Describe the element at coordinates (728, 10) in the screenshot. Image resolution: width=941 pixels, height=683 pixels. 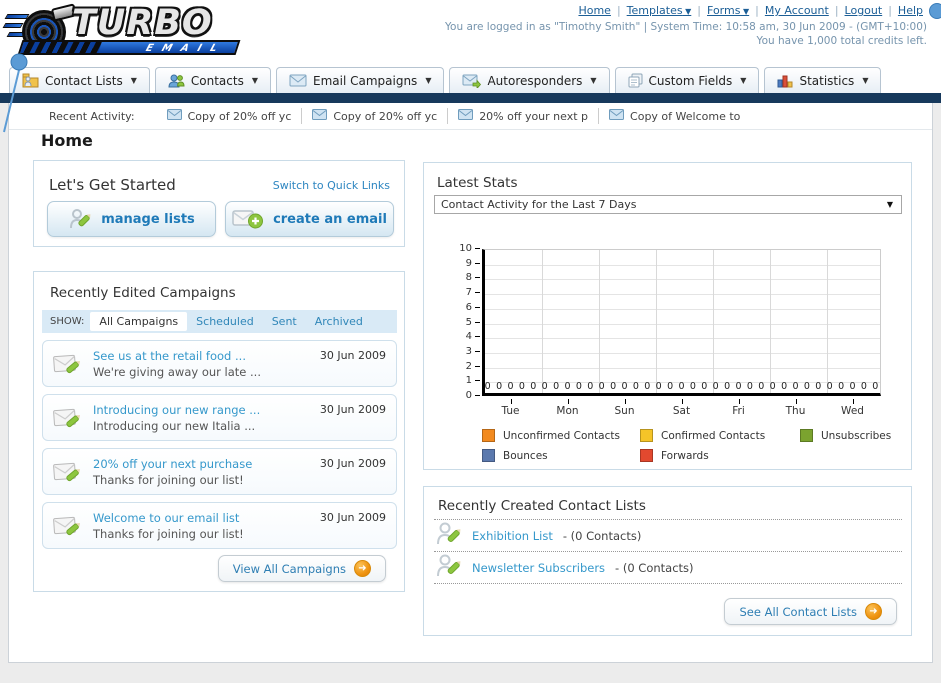
I see `top-link-forms: Forms ▼` at that location.